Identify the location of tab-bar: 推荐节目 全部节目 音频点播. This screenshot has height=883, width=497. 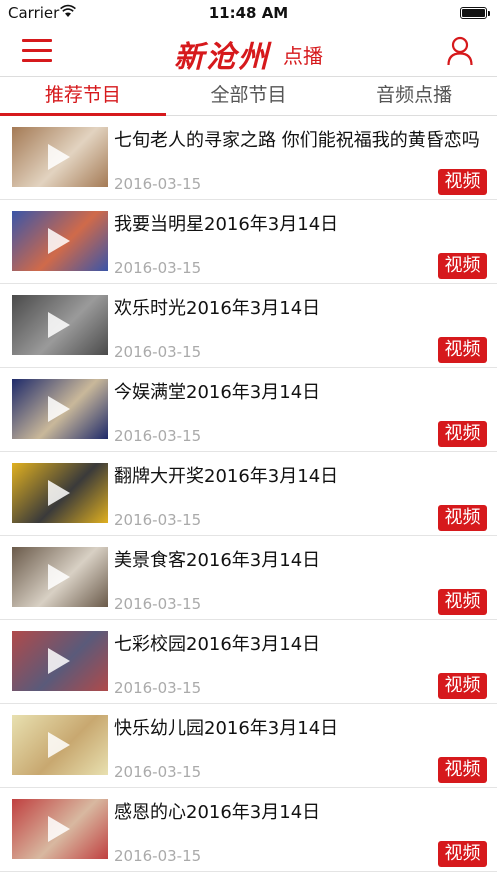
(248, 96).